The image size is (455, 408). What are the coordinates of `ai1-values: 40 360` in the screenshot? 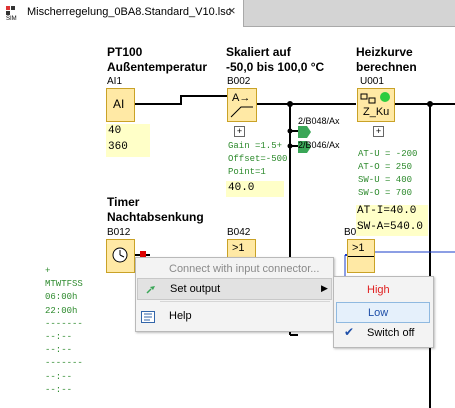 It's located at (128, 140).